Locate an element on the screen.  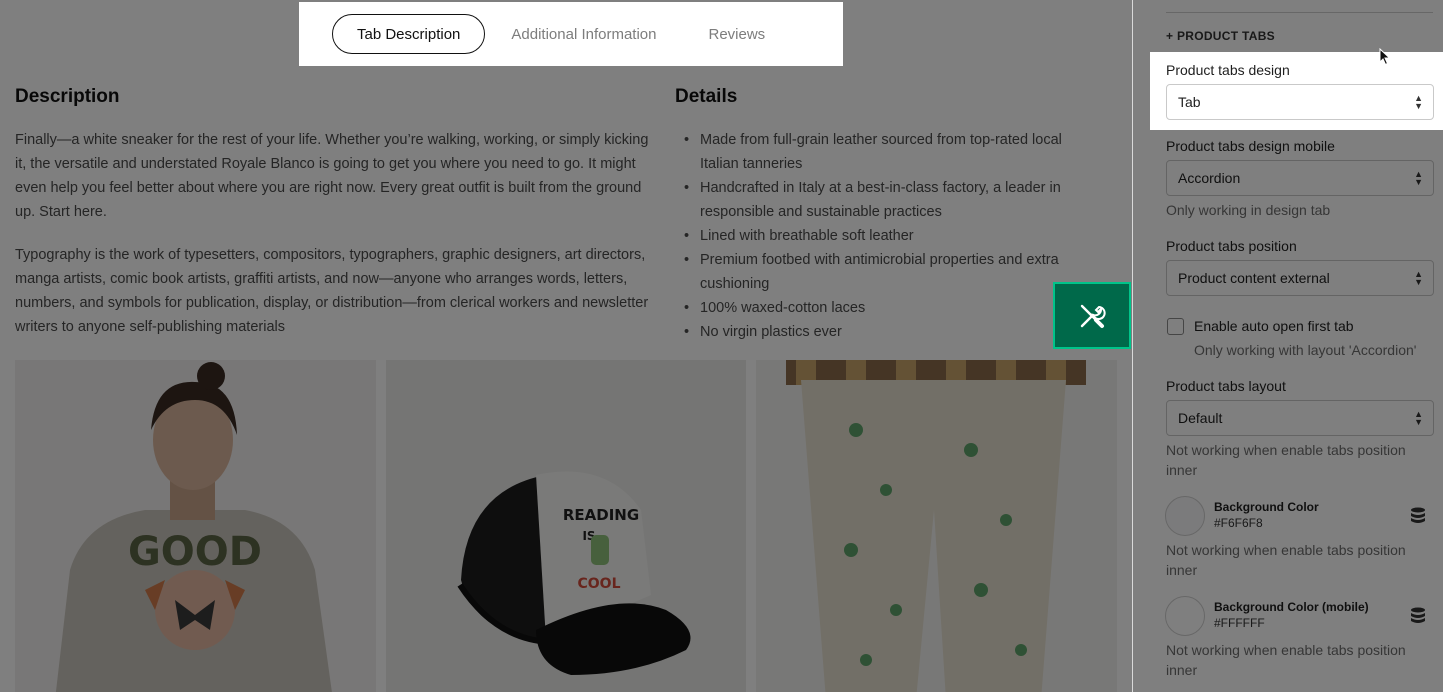
product-tabs-layout-select: Default ▲ ▼ is located at coordinates (1300, 418).